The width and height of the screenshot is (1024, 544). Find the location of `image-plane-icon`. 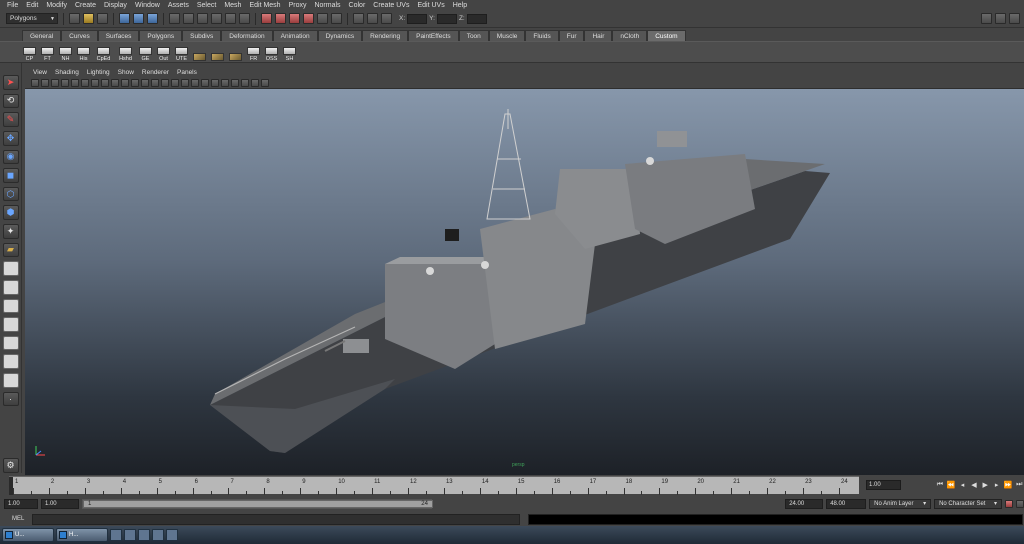

image-plane-icon is located at coordinates (65, 82).